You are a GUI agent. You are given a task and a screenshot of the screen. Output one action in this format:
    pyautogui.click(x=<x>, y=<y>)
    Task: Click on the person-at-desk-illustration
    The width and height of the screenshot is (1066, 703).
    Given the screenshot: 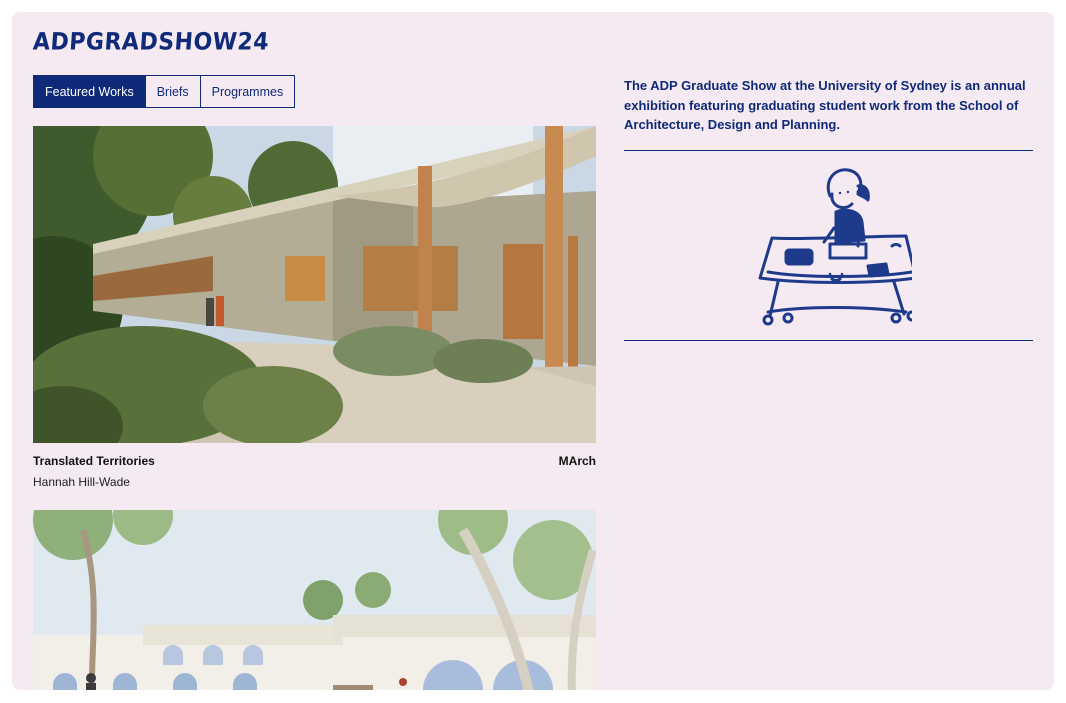 What is the action you would take?
    pyautogui.click(x=835, y=247)
    